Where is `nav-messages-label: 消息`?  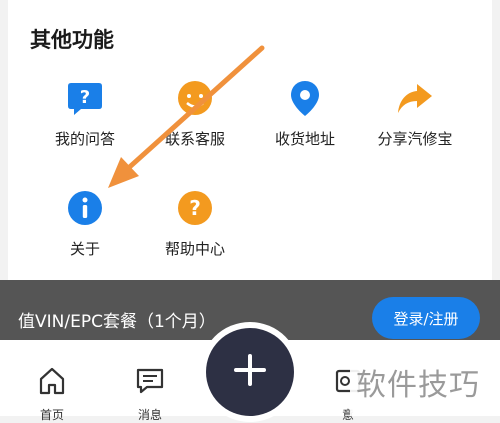
nav-messages-label: 消息 is located at coordinates (149, 415).